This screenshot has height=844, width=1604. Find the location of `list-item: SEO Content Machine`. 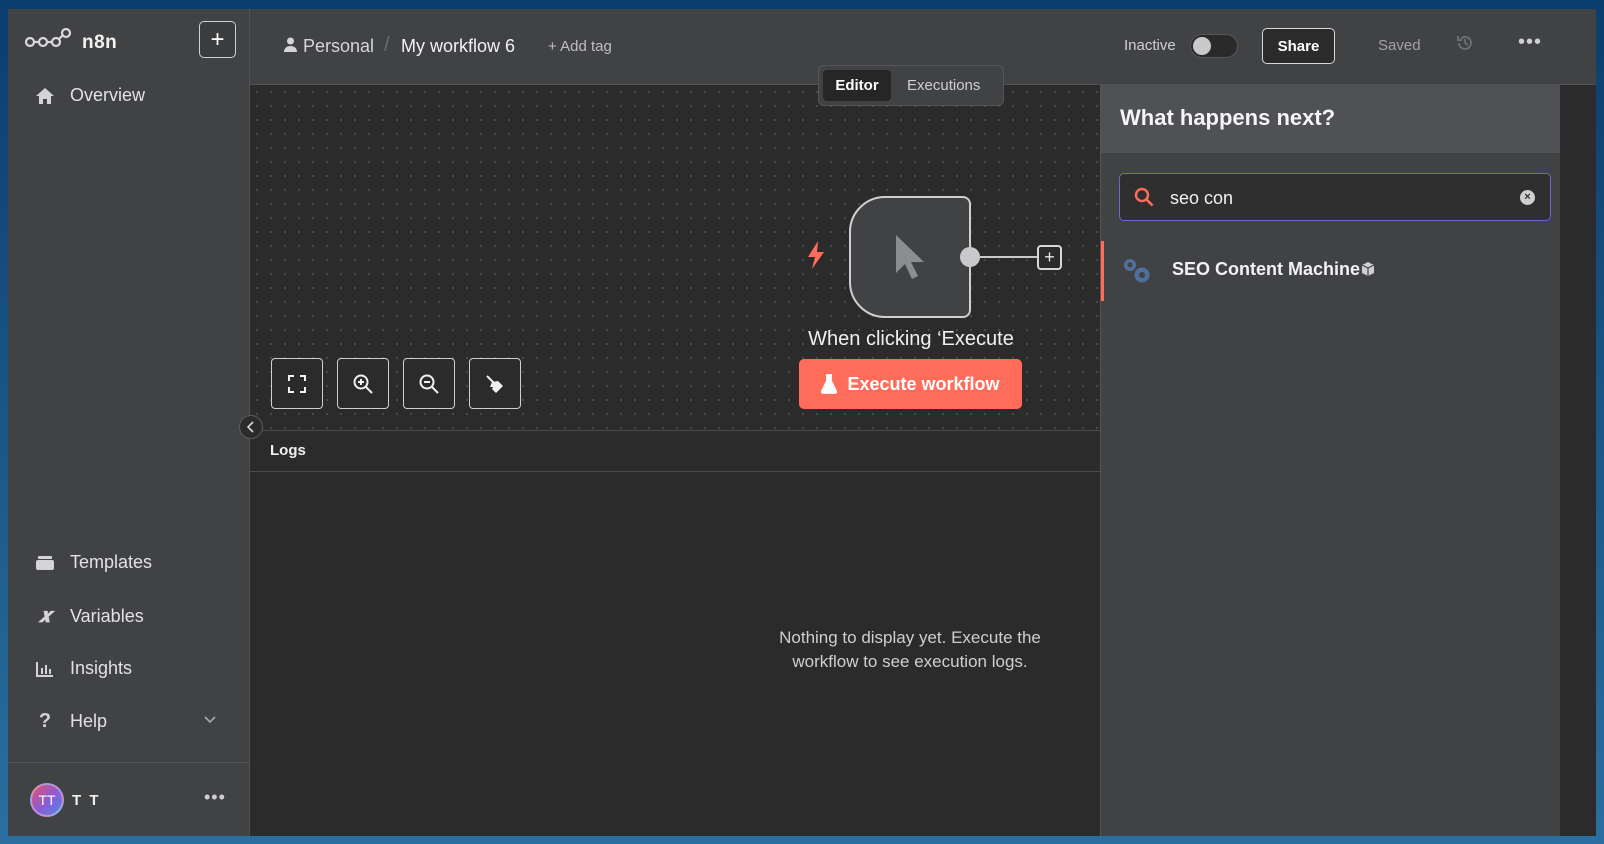

list-item: SEO Content Machine is located at coordinates (1331, 271).